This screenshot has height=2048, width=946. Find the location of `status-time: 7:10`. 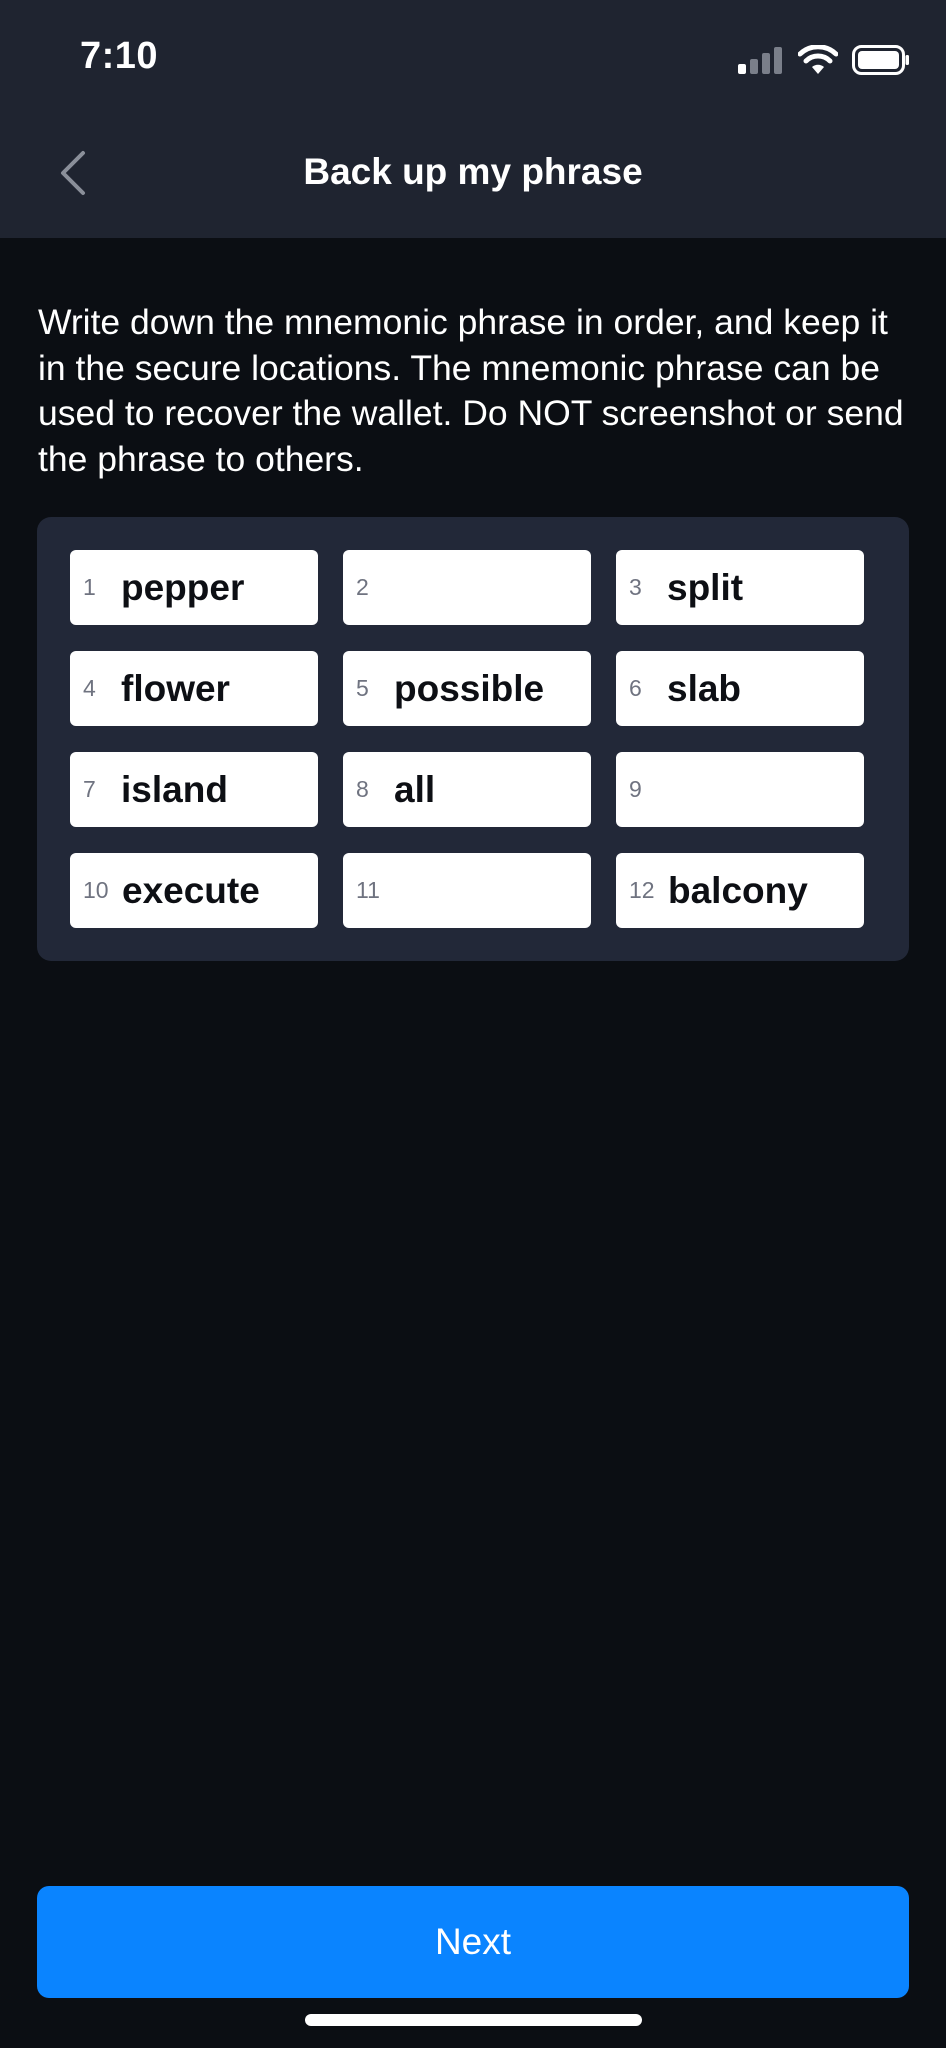

status-time: 7:10 is located at coordinates (119, 56).